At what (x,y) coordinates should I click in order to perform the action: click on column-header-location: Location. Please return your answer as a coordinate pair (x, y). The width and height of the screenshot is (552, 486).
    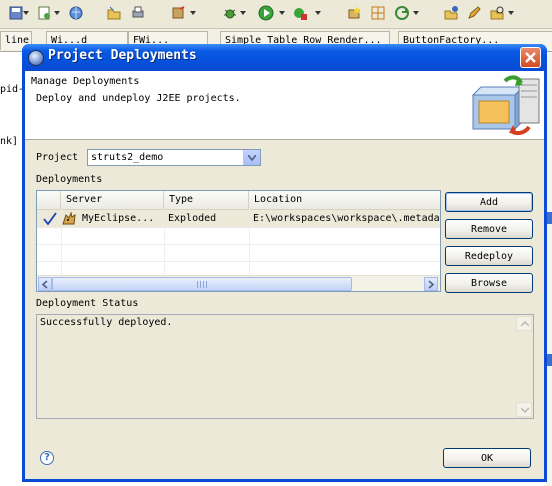
    Looking at the image, I should click on (344, 200).